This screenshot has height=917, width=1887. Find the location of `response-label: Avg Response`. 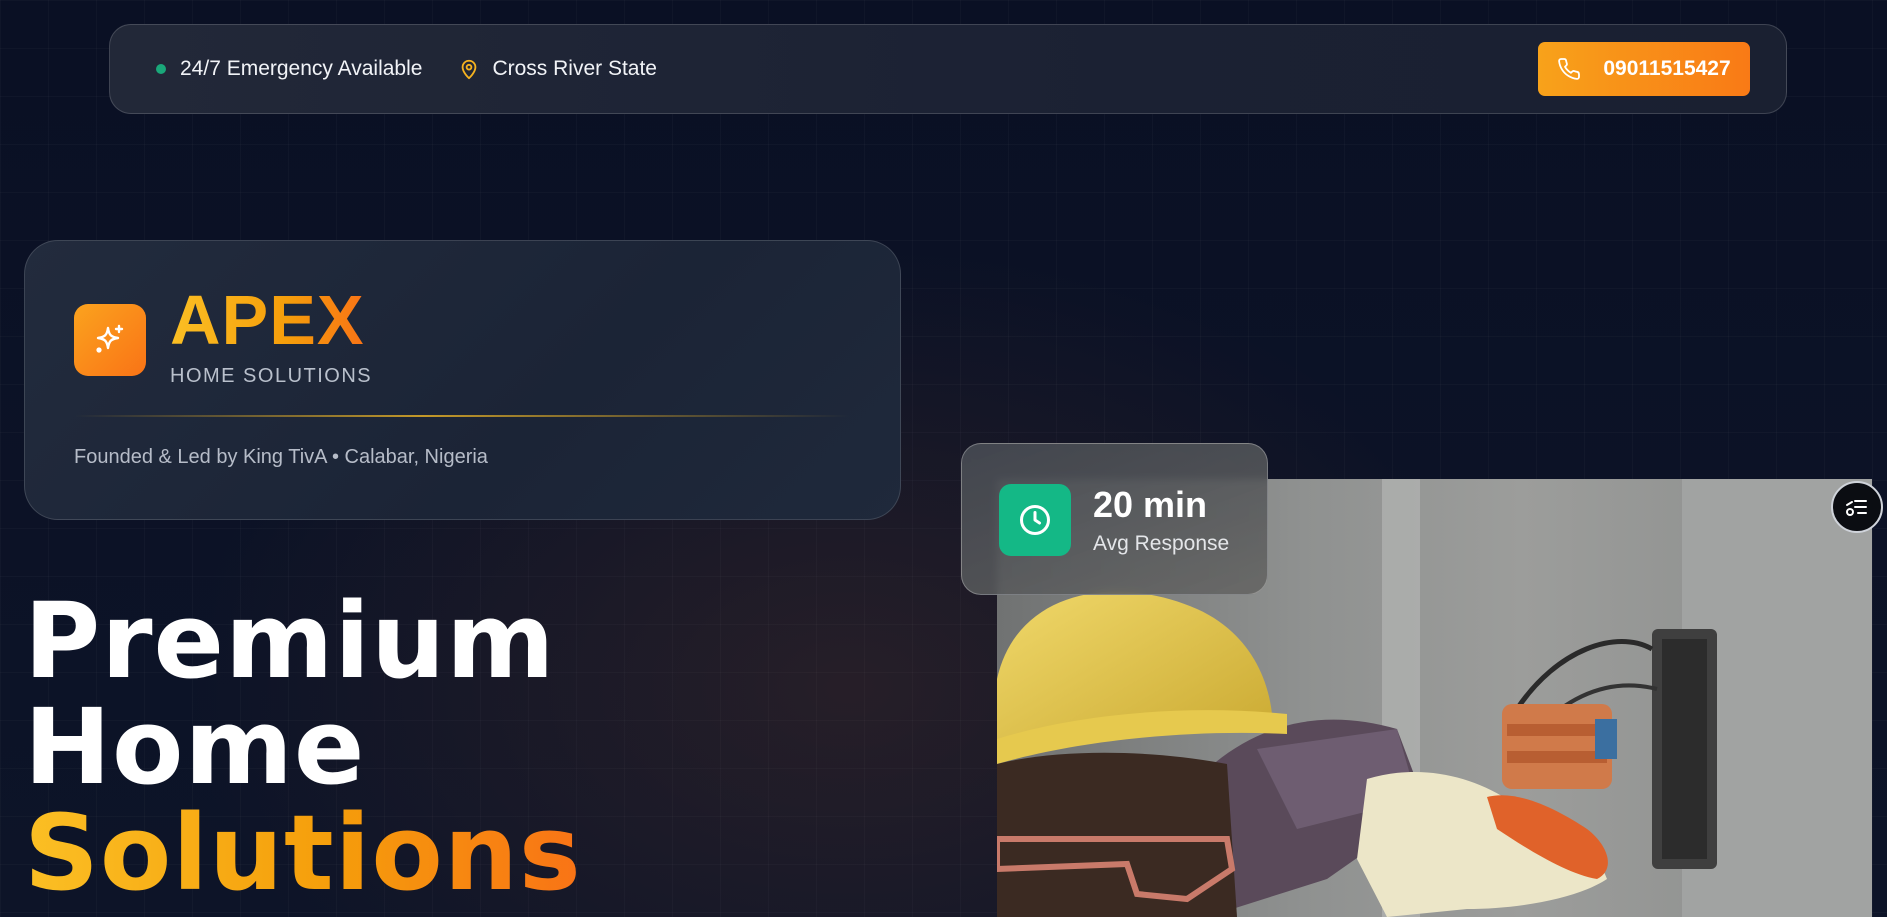

response-label: Avg Response is located at coordinates (1161, 543).